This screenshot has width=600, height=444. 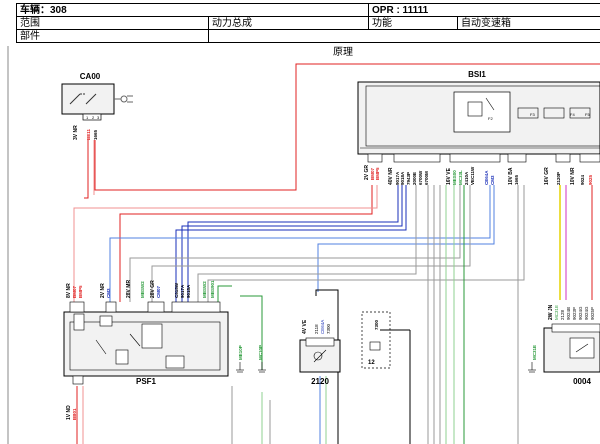 What do you see at coordinates (382, 23) in the screenshot?
I see `function-label: 功能` at bounding box center [382, 23].